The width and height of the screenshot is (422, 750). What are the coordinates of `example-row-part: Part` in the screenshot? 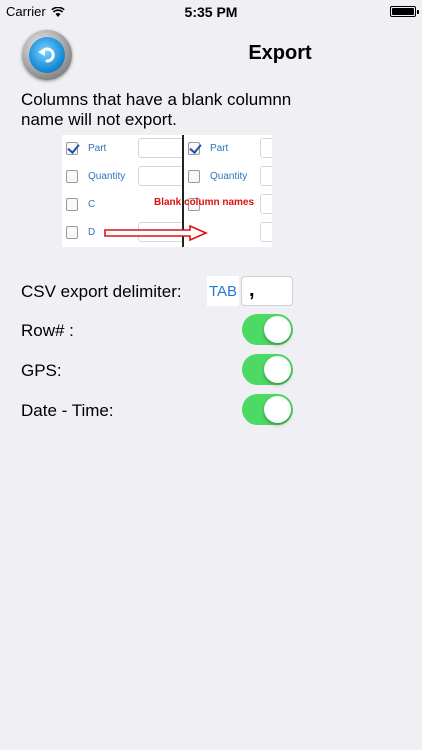 It's located at (86, 148).